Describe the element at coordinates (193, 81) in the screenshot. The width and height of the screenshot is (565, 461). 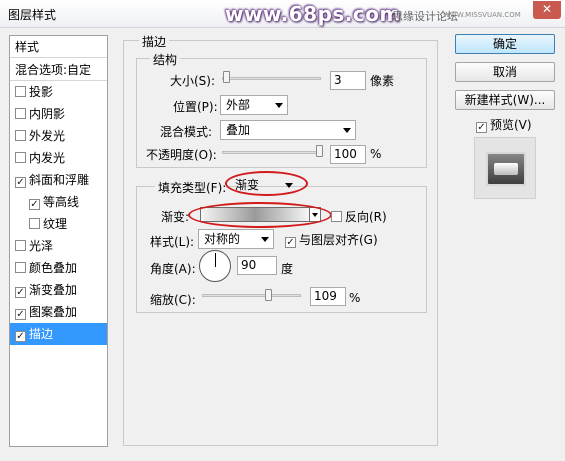
I see `size-label: 大小(S):` at that location.